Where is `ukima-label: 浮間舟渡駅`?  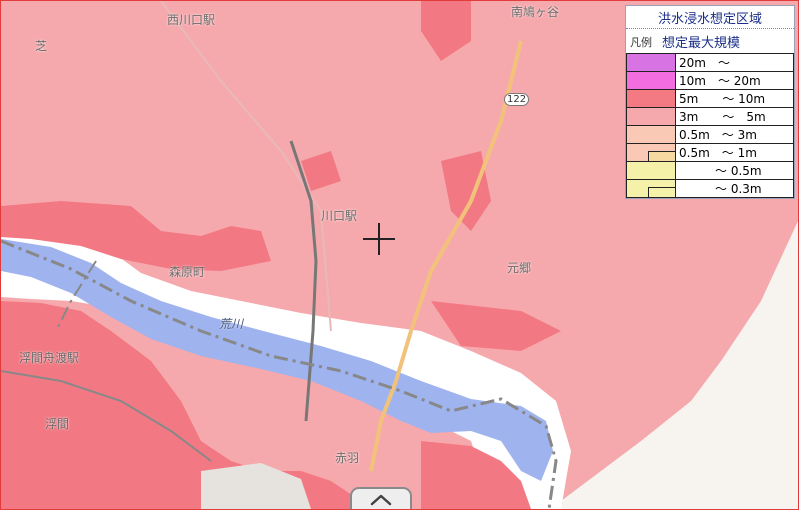 ukima-label: 浮間舟渡駅 is located at coordinates (49, 358).